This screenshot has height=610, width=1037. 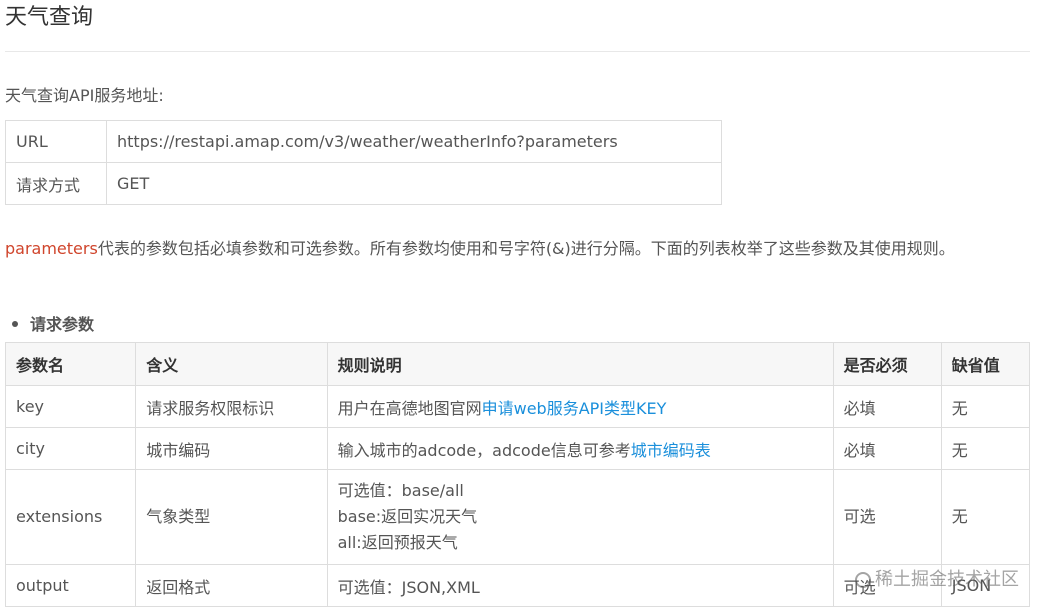 I want to click on apply-key-link: 申请web服务API类型KEY, so click(x=574, y=408).